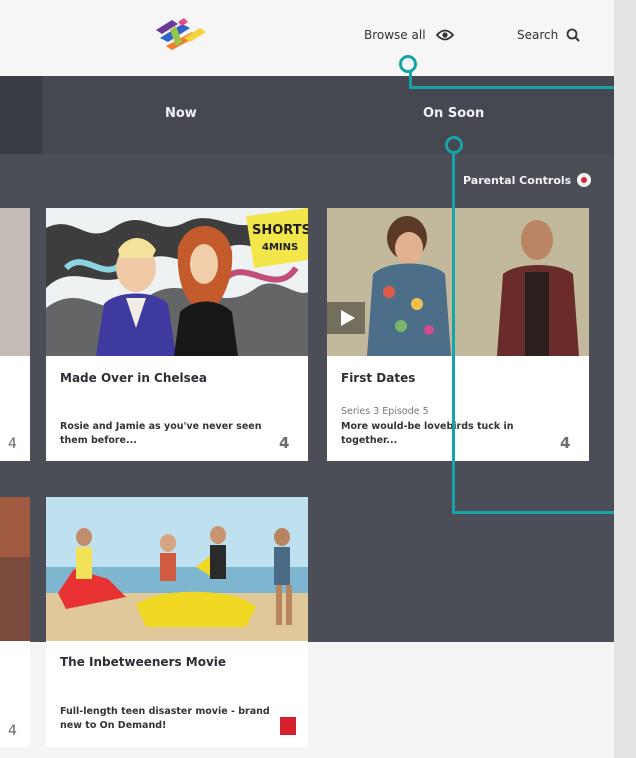  What do you see at coordinates (21, 115) in the screenshot?
I see `tab-bar-left-panel` at bounding box center [21, 115].